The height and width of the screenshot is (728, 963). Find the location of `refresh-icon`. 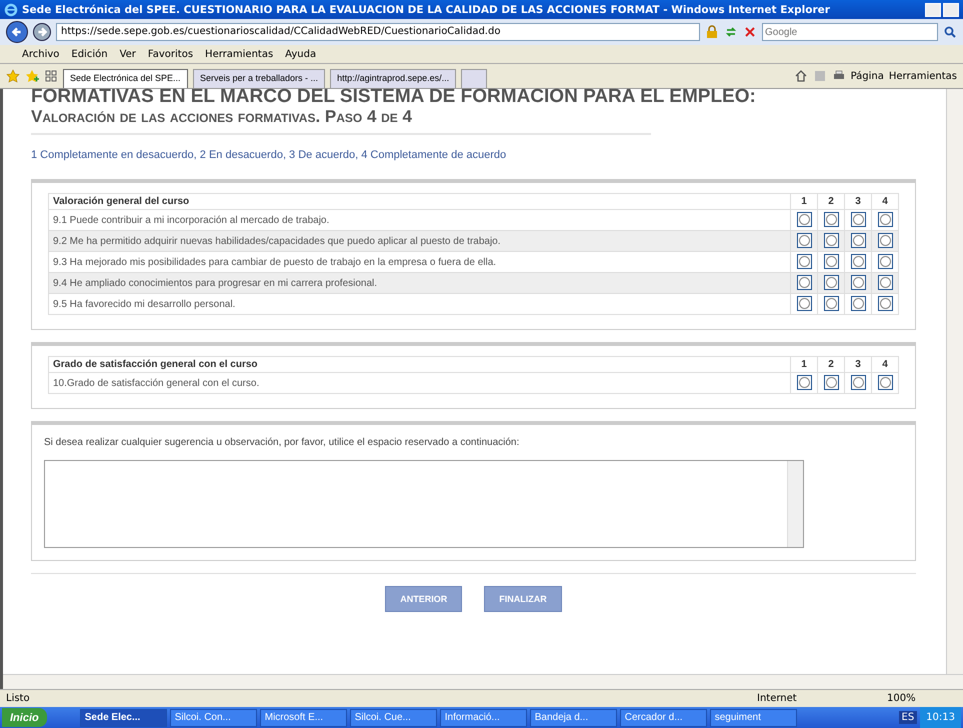

refresh-icon is located at coordinates (731, 32).